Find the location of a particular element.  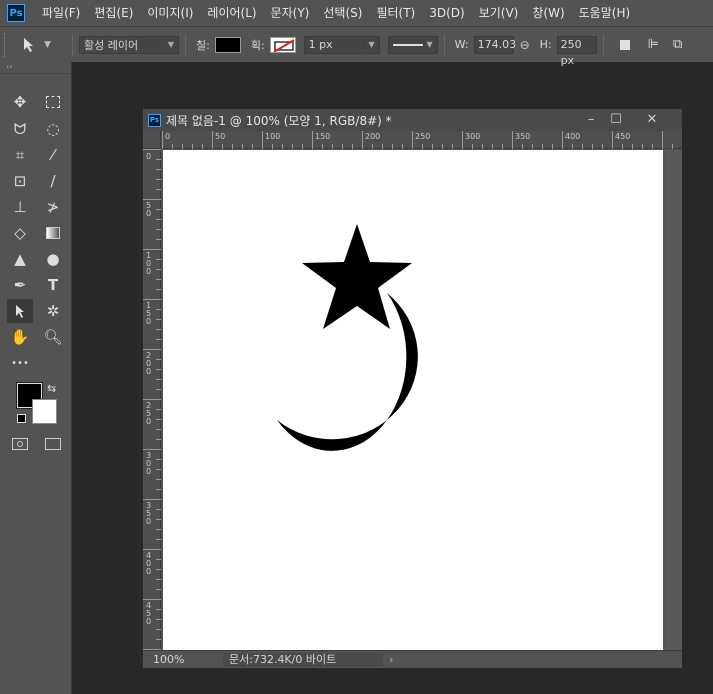

ruler-origin is located at coordinates (152, 140).